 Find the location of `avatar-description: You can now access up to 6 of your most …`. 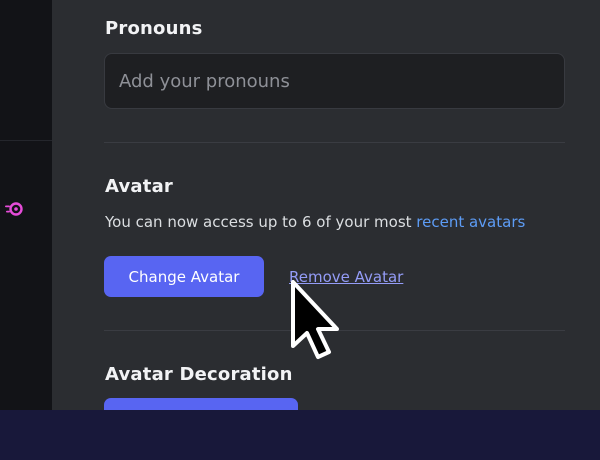

avatar-description: You can now access up to 6 of your most … is located at coordinates (315, 222).